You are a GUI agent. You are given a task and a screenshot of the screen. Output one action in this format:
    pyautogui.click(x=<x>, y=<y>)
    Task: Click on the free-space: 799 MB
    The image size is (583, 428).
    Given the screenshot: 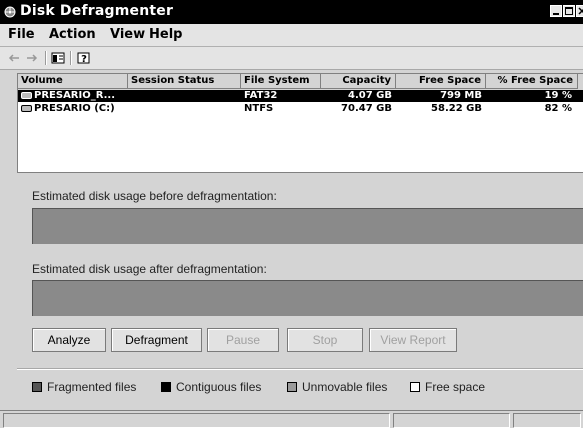 What is the action you would take?
    pyautogui.click(x=461, y=95)
    